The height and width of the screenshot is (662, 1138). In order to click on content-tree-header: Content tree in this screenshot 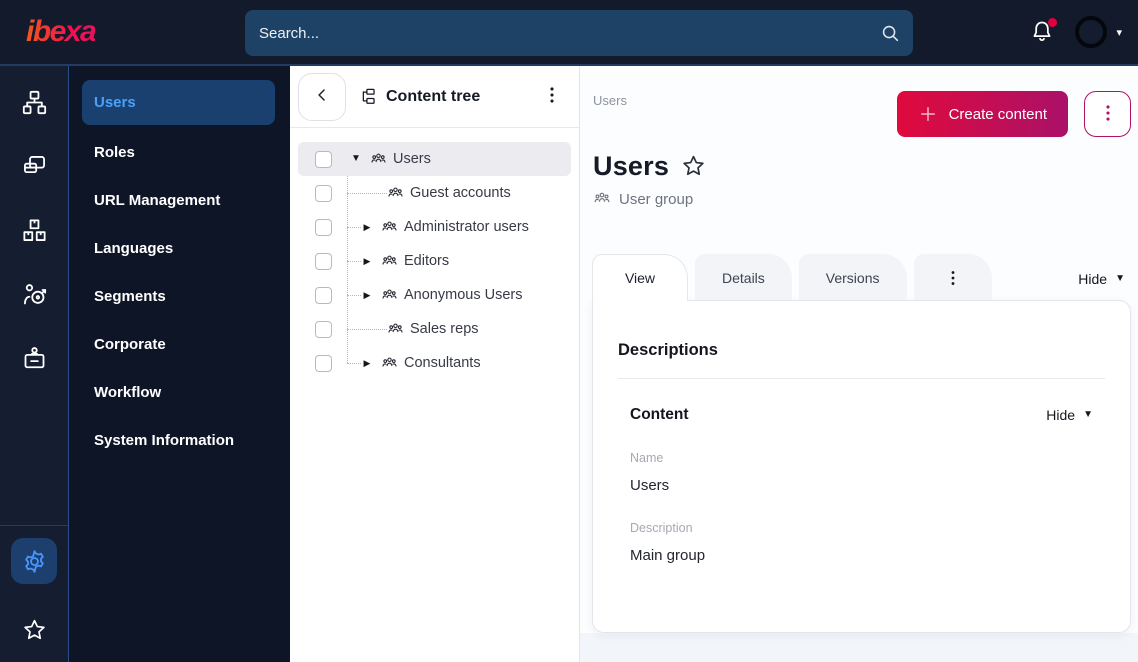, I will do `click(434, 97)`.